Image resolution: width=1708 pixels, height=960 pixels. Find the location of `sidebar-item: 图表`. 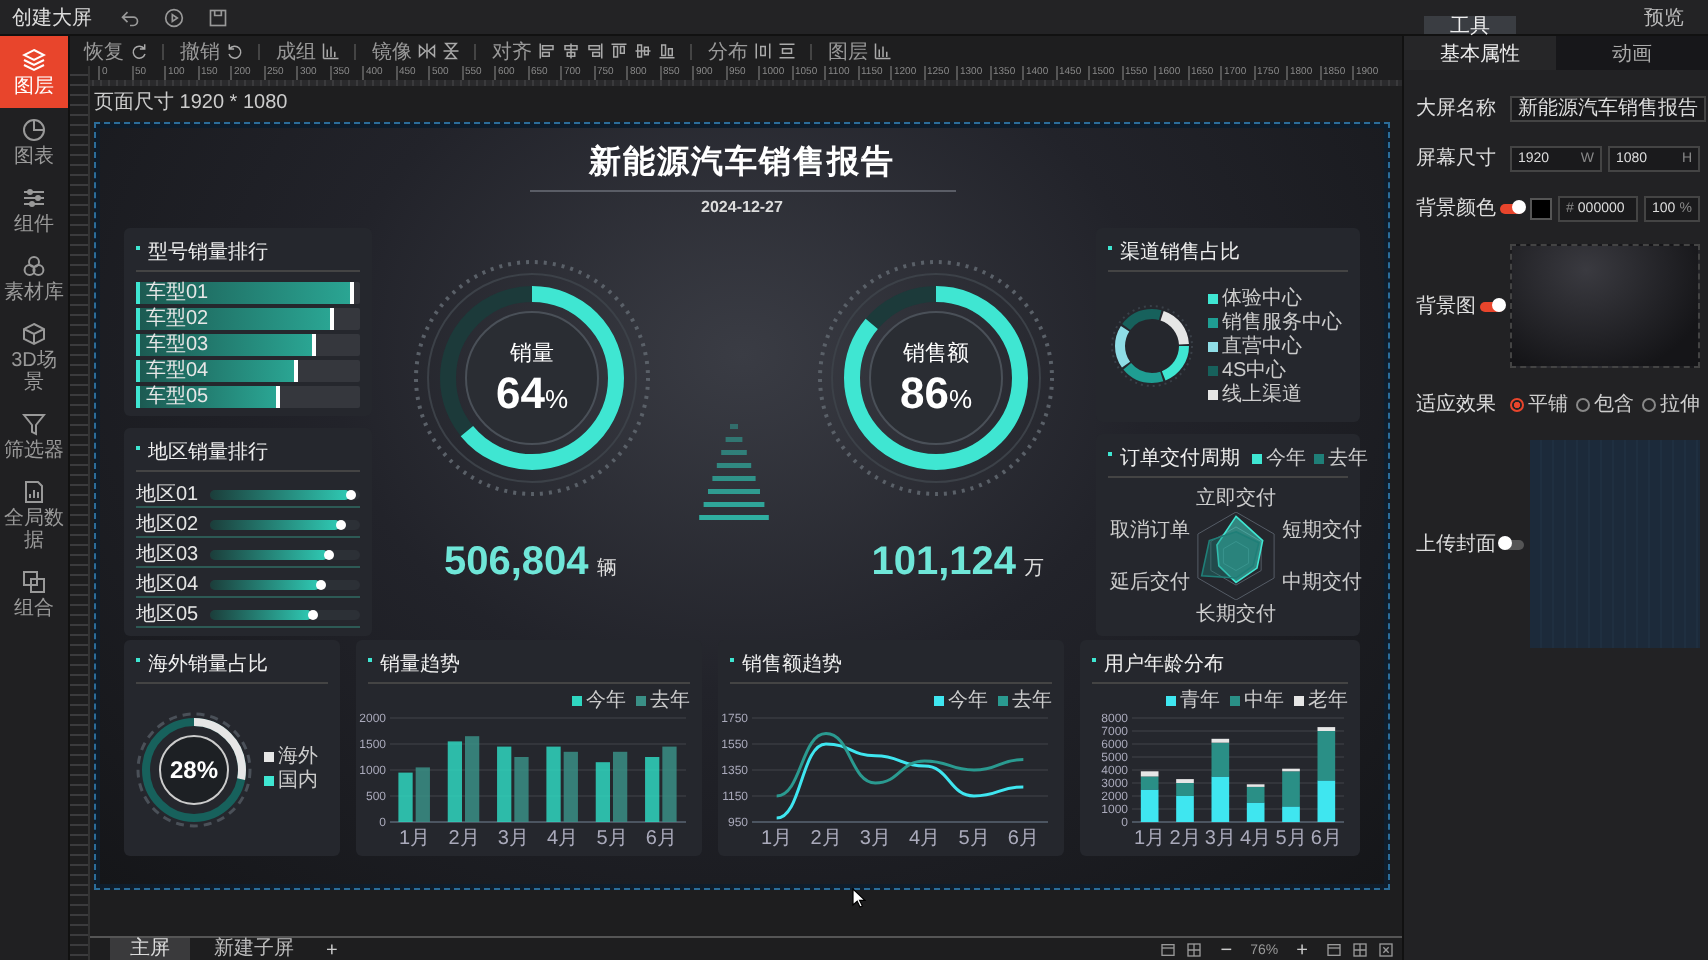

sidebar-item: 图表 is located at coordinates (34, 142).